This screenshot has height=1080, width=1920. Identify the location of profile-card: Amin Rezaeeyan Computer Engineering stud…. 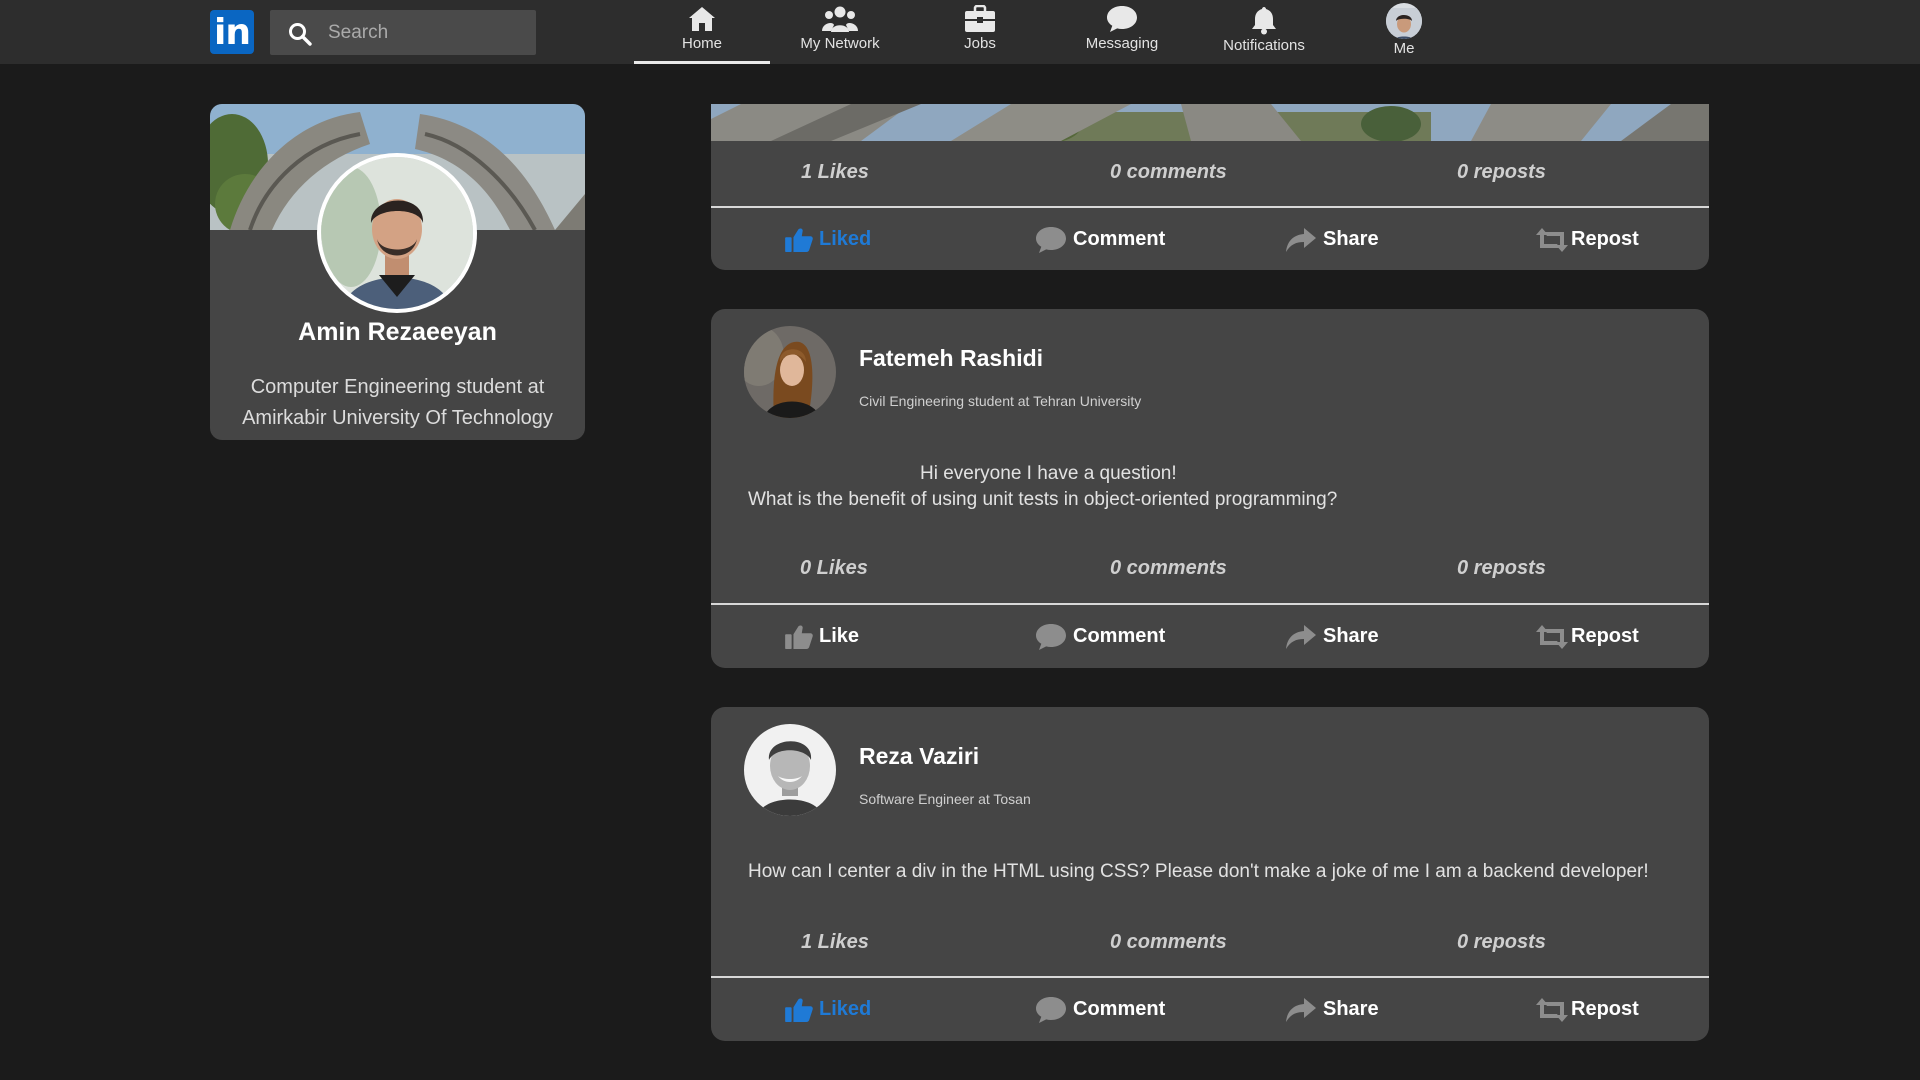
(397, 272).